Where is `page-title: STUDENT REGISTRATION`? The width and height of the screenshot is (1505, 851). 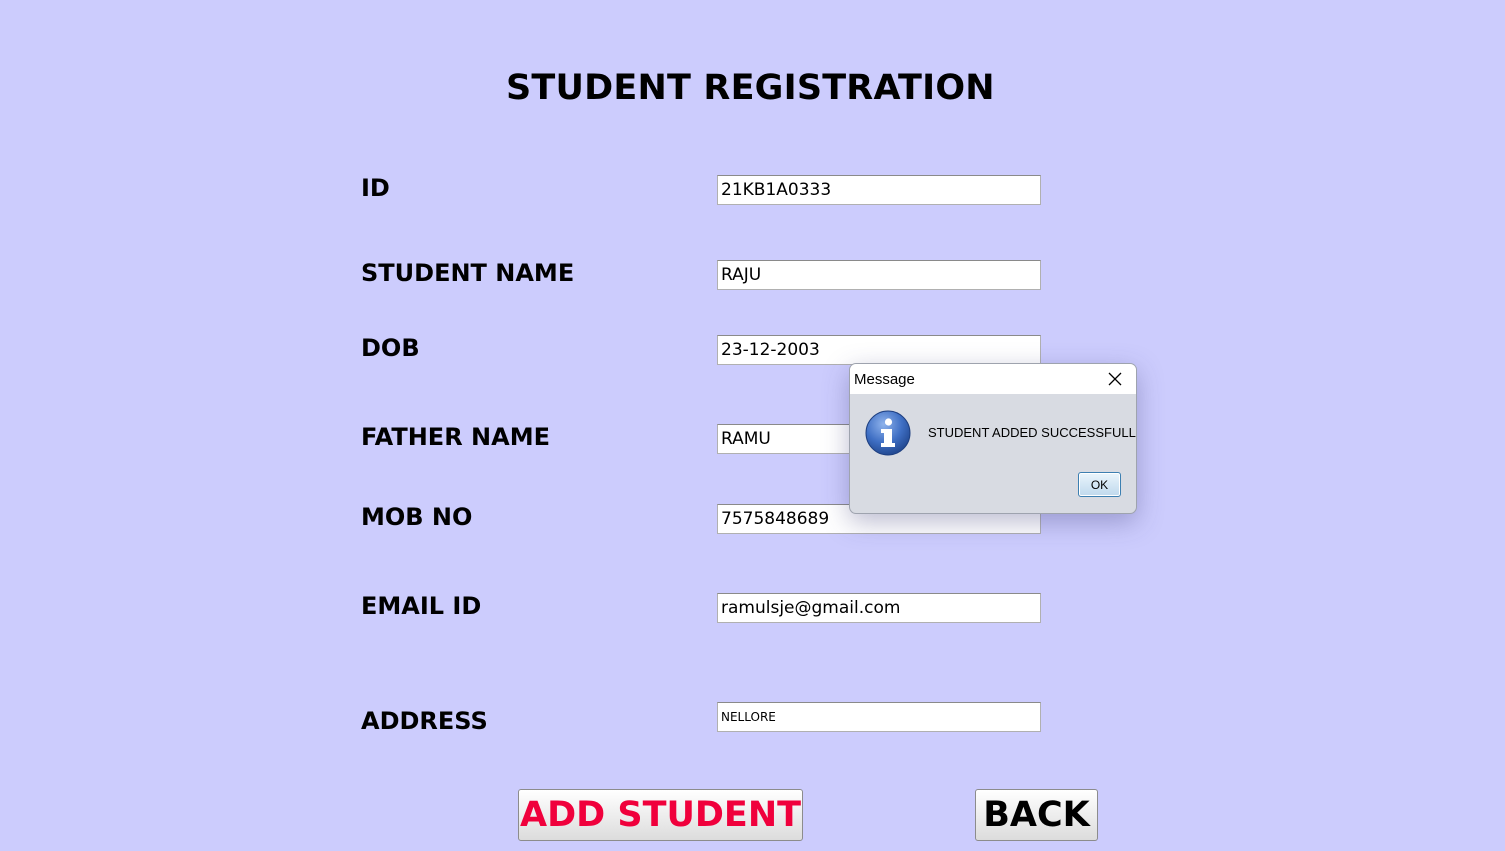 page-title: STUDENT REGISTRATION is located at coordinates (750, 88).